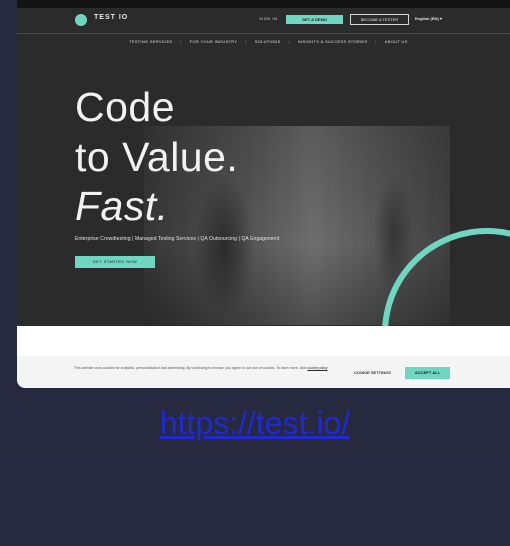  Describe the element at coordinates (333, 41) in the screenshot. I see `menu-item-insights: INSIGHTS & SUCCESS STORIES` at that location.